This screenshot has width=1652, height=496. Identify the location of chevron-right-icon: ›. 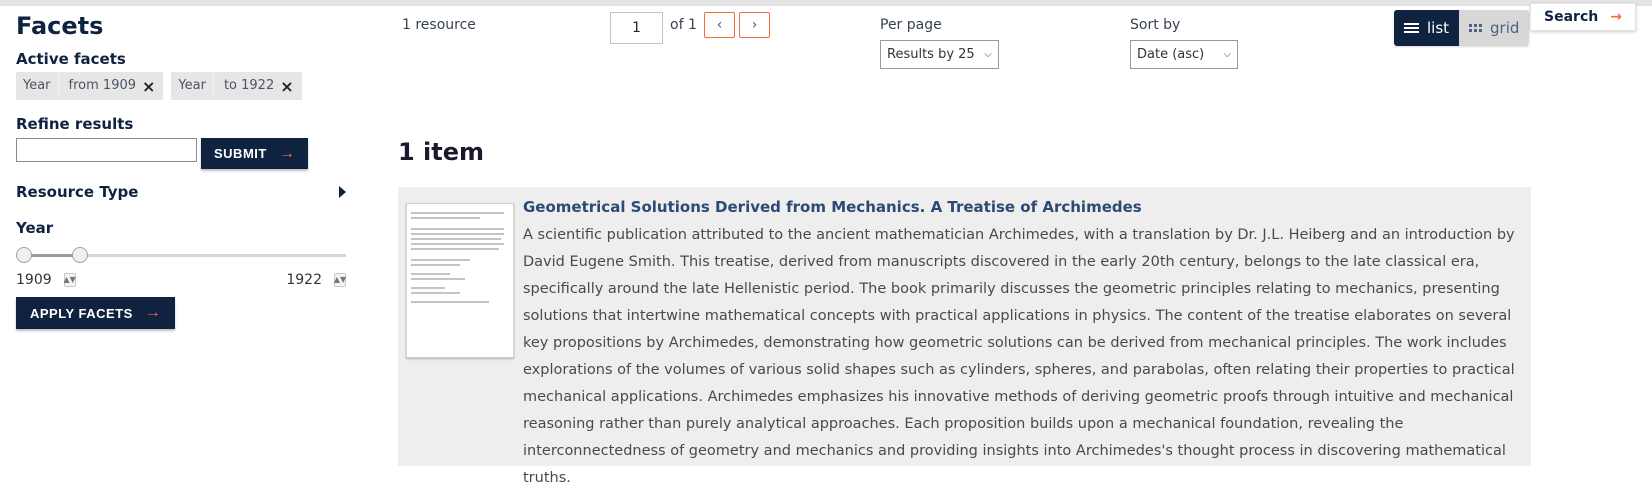
(754, 25).